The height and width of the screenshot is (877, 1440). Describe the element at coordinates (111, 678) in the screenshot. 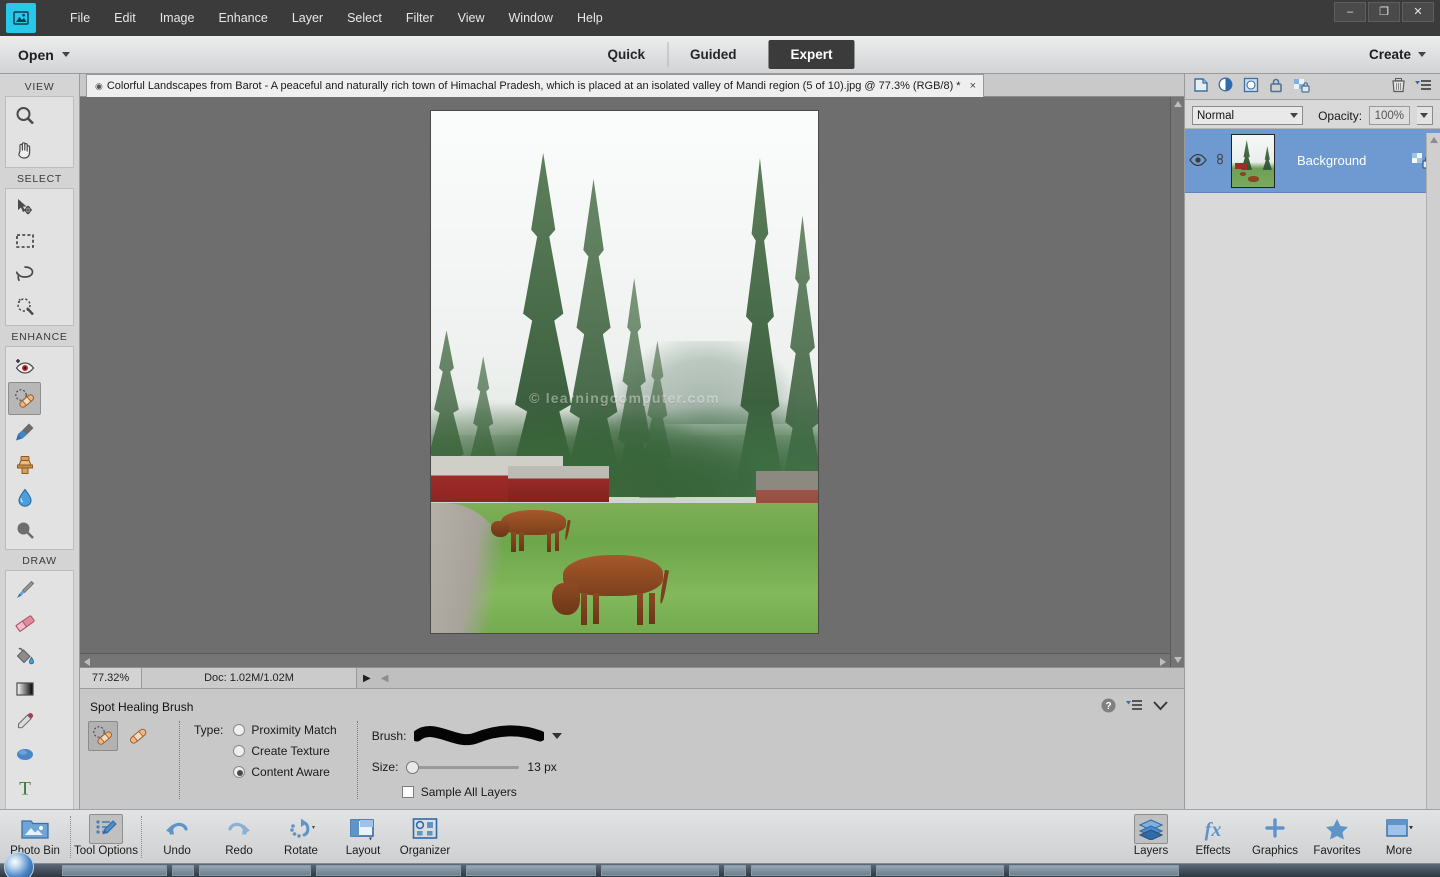

I see `zoom-level: 77.32%` at that location.